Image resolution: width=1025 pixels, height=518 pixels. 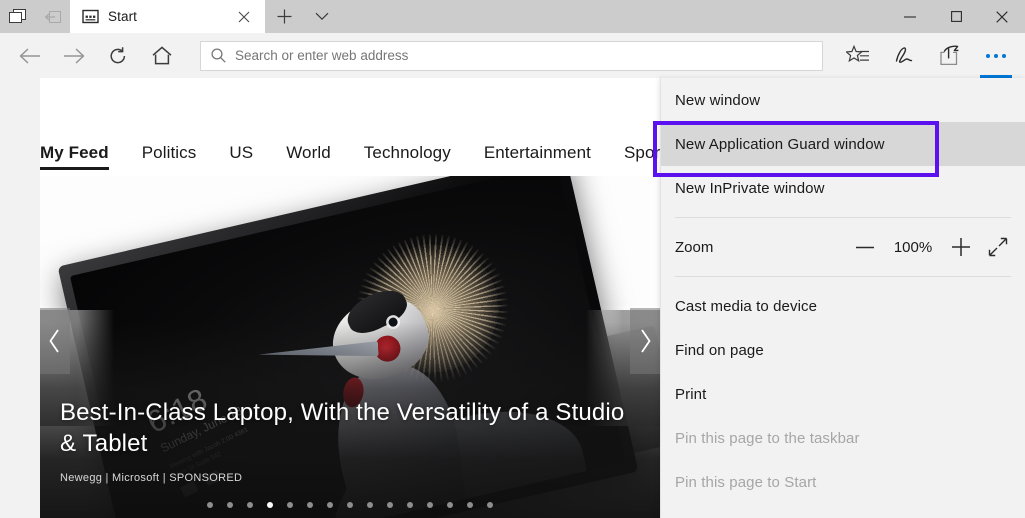 I want to click on menu-item-label: New window, so click(x=718, y=100).